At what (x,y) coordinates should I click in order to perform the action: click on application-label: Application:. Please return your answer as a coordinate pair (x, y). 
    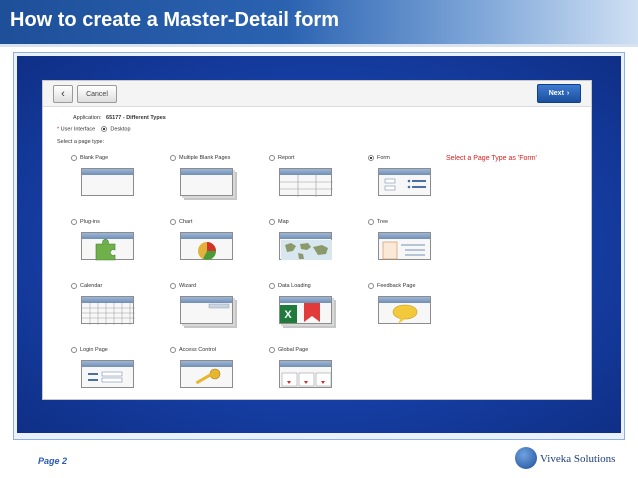
    Looking at the image, I should click on (87, 118).